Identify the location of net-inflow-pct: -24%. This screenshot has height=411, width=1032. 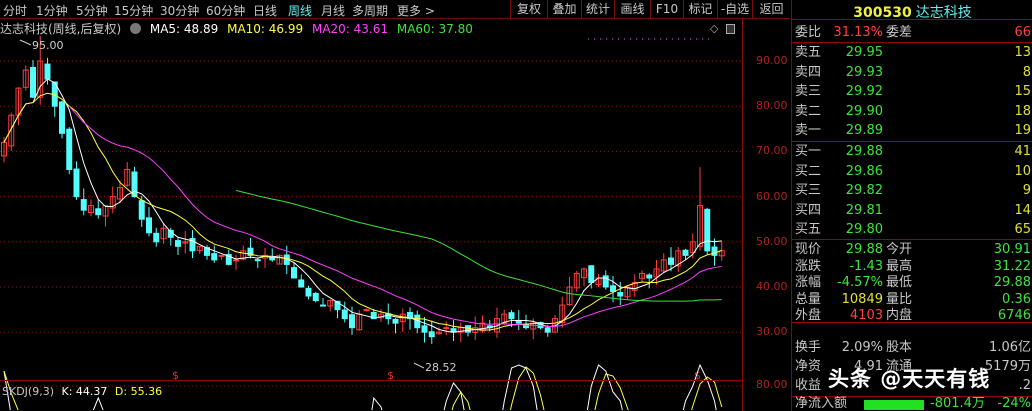
(1014, 403).